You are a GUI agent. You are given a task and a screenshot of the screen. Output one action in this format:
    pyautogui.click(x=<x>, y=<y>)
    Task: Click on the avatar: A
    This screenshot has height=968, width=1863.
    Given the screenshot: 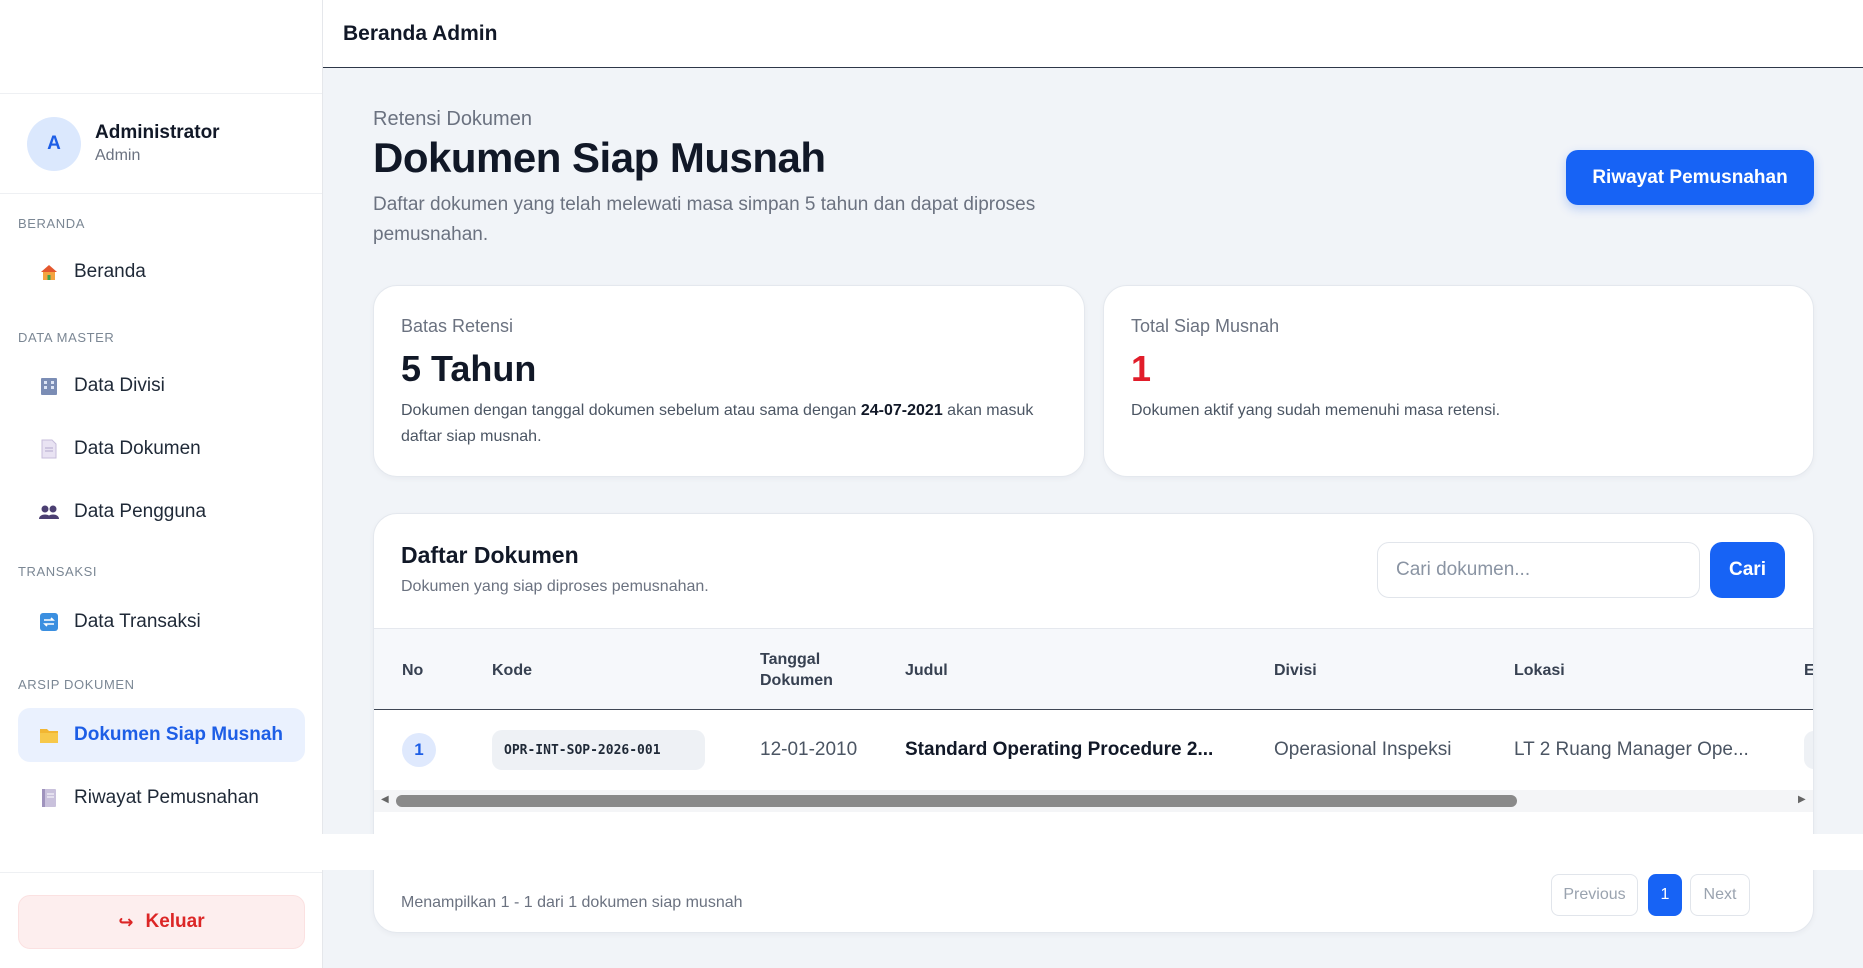 What is the action you would take?
    pyautogui.click(x=54, y=143)
    